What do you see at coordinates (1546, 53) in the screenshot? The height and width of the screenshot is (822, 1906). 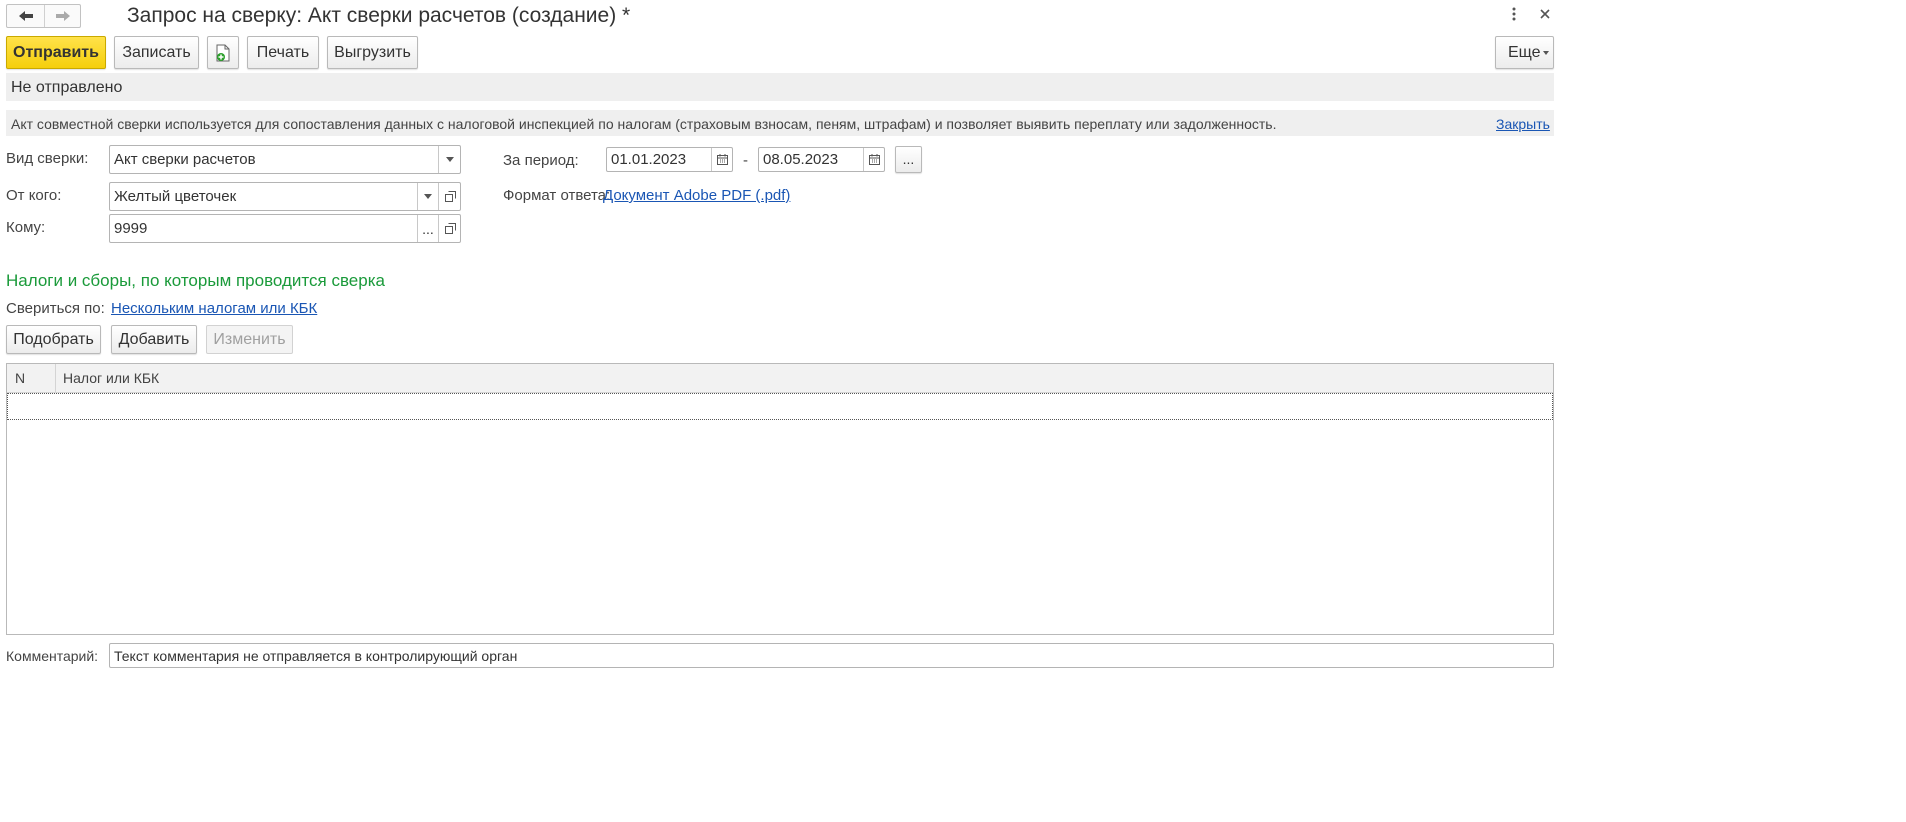 I see `chevron-down-icon` at bounding box center [1546, 53].